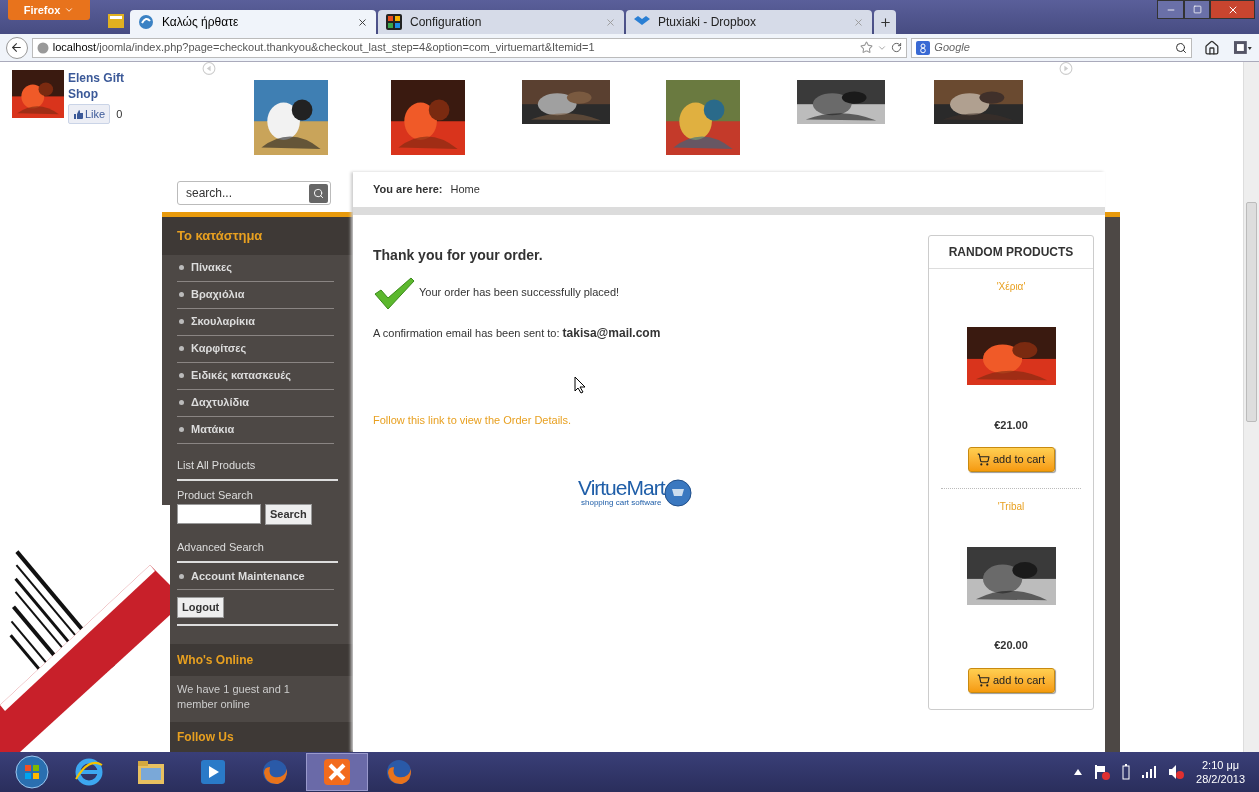  What do you see at coordinates (213, 402) in the screenshot?
I see `category-link: Δαχτυλίδια` at bounding box center [213, 402].